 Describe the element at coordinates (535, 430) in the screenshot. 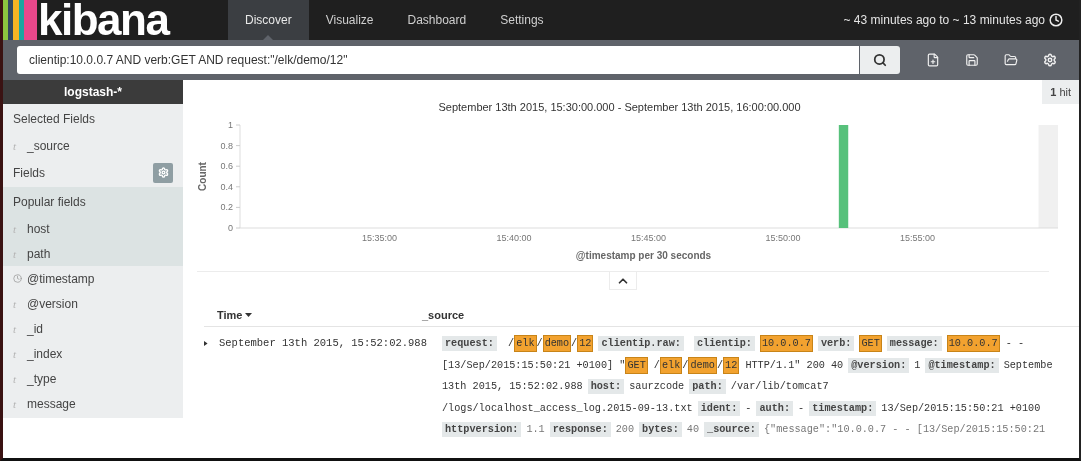

I see `field-value: 1.1` at that location.